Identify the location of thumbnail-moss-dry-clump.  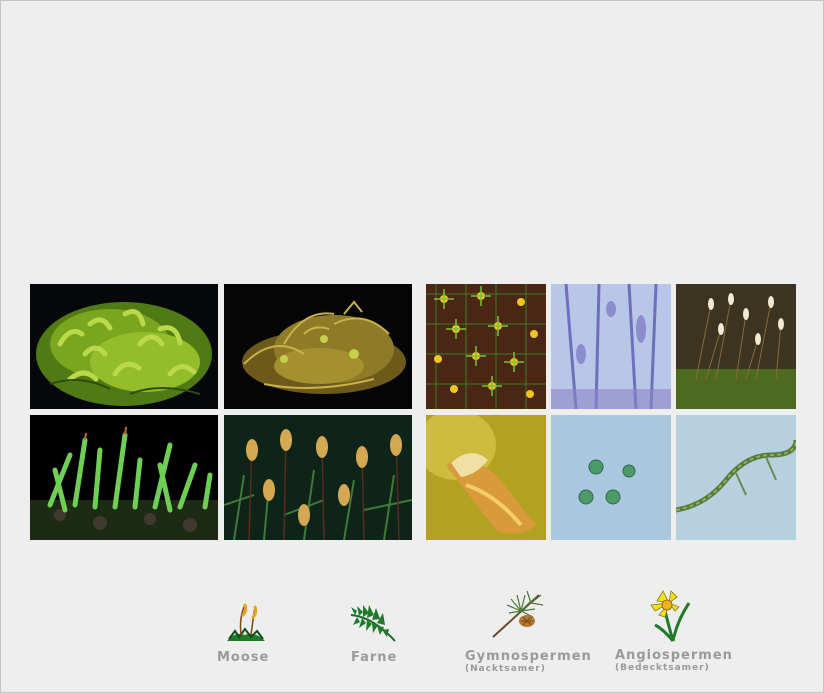
(318, 346).